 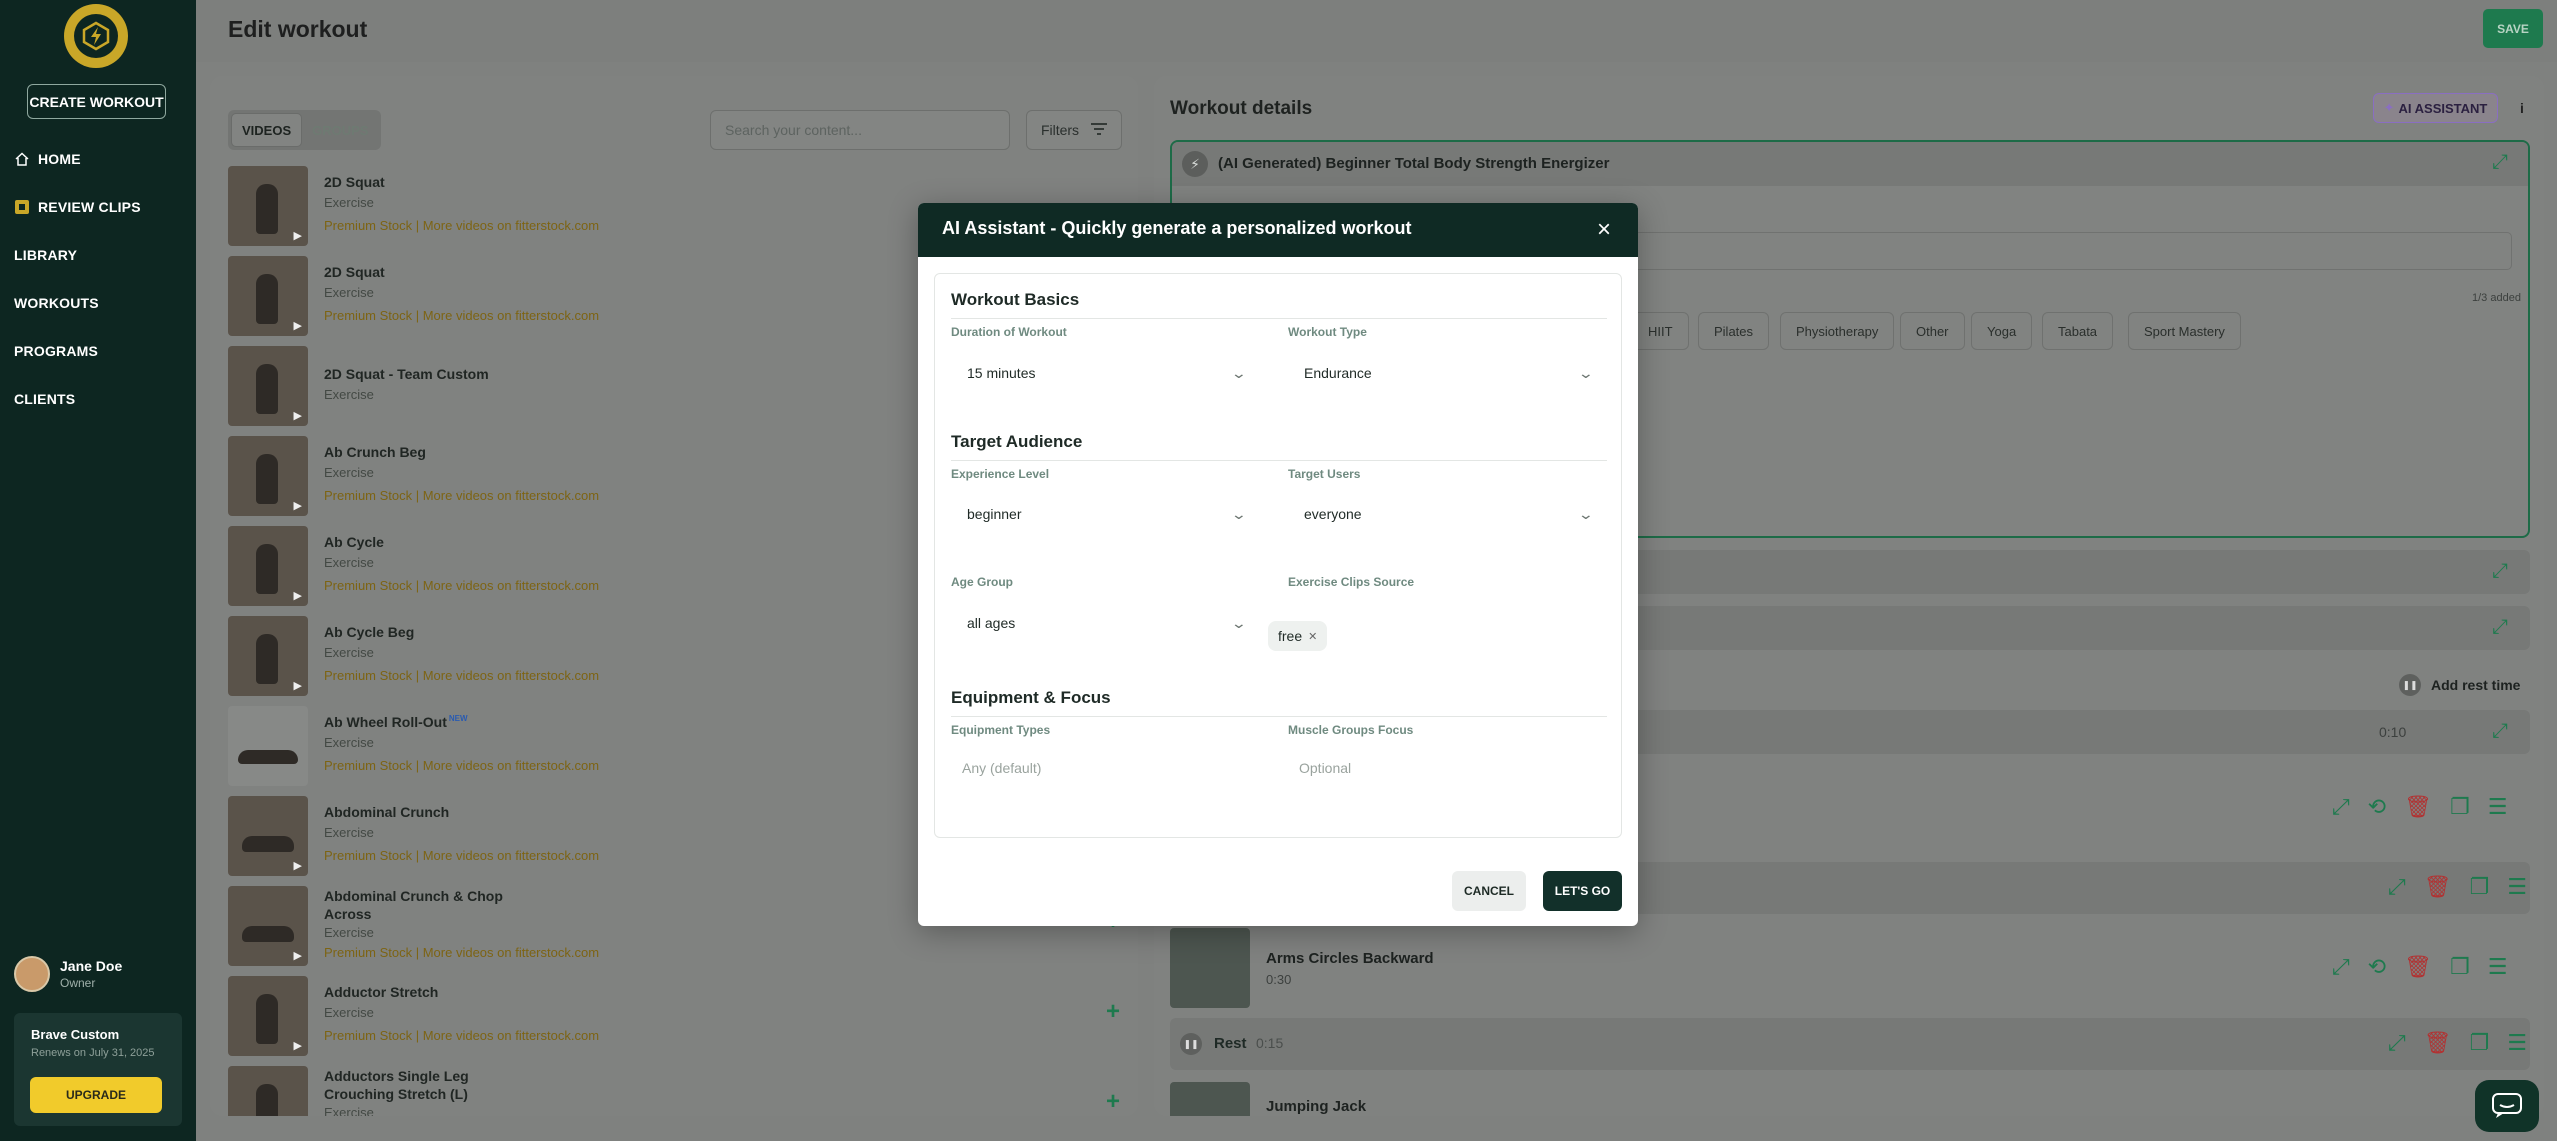 I want to click on sidebar-item-workouts: WORKOUTS, so click(x=56, y=303).